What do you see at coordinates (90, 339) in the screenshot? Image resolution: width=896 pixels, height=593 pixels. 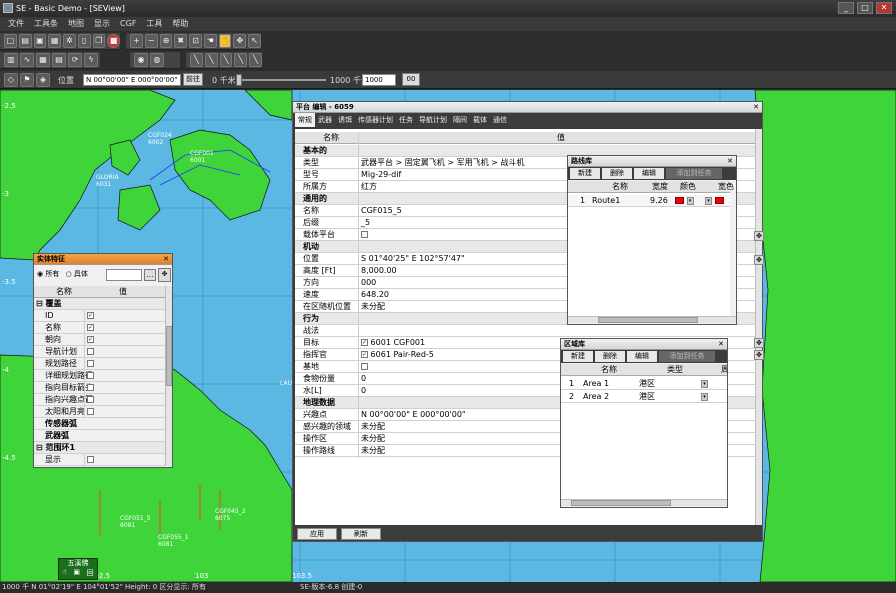 I see `entity-checkbox: ✓` at bounding box center [90, 339].